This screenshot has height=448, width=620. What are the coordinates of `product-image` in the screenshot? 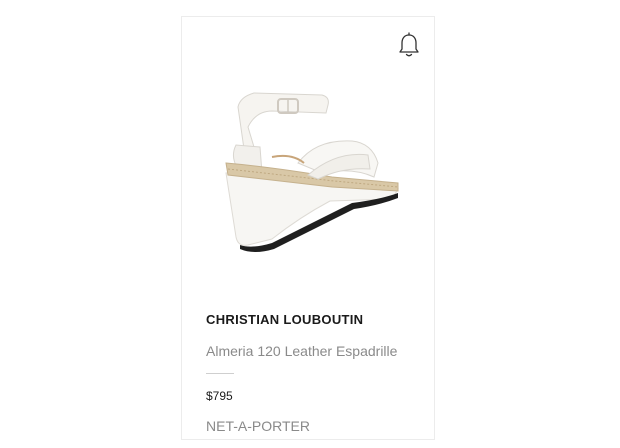 It's located at (312, 172).